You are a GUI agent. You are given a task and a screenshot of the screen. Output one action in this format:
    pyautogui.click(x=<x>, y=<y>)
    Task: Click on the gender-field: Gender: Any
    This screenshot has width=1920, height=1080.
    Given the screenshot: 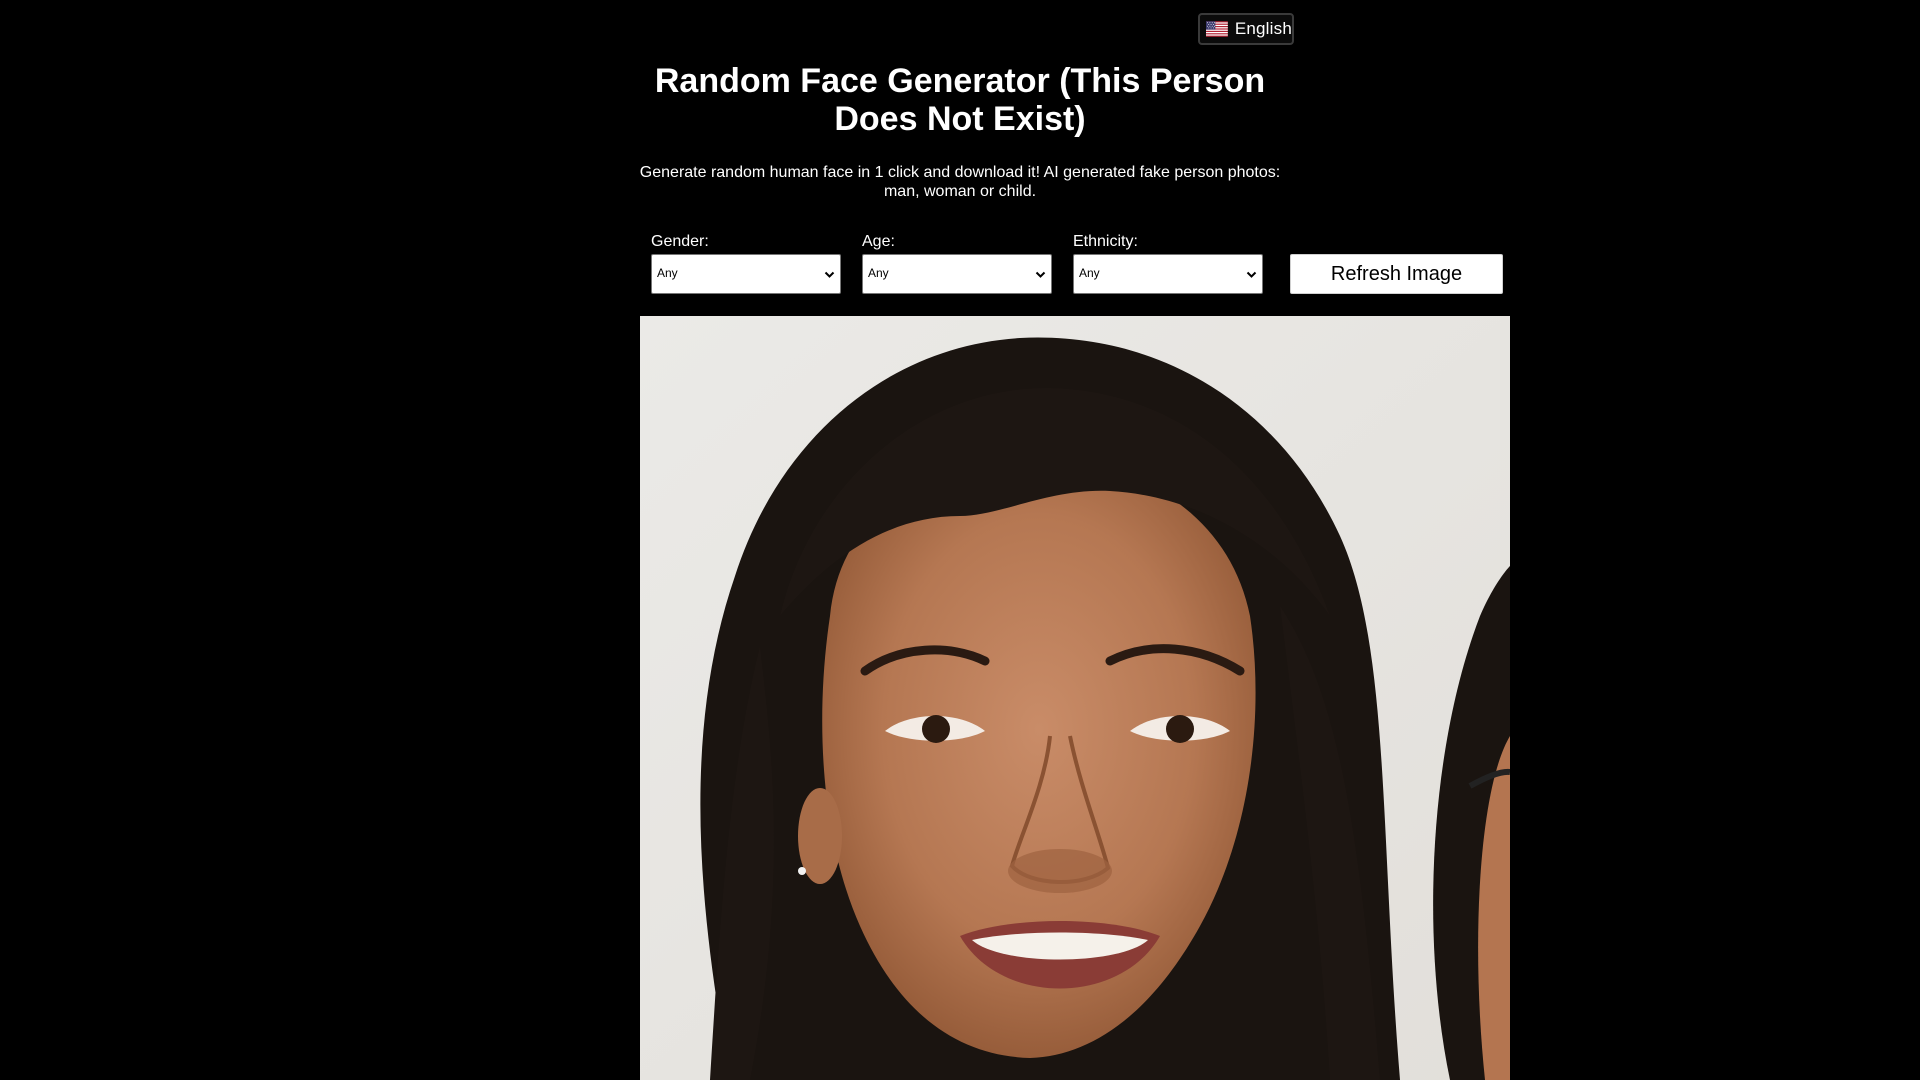 What is the action you would take?
    pyautogui.click(x=746, y=263)
    